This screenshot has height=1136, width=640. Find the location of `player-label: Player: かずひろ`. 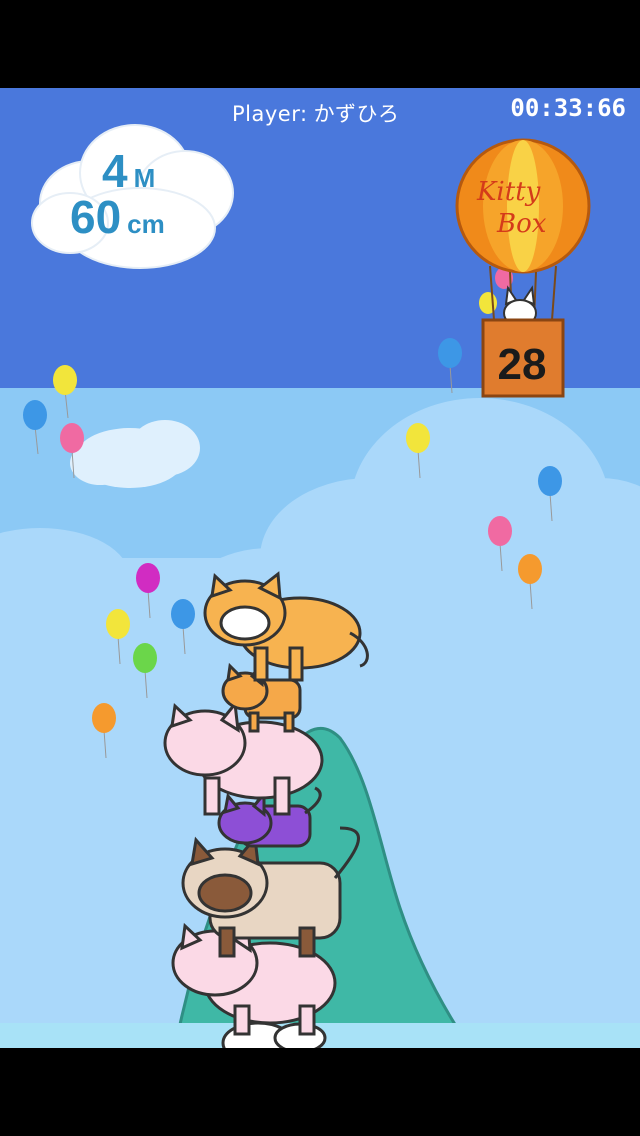

player-label: Player: かずひろ is located at coordinates (316, 113).